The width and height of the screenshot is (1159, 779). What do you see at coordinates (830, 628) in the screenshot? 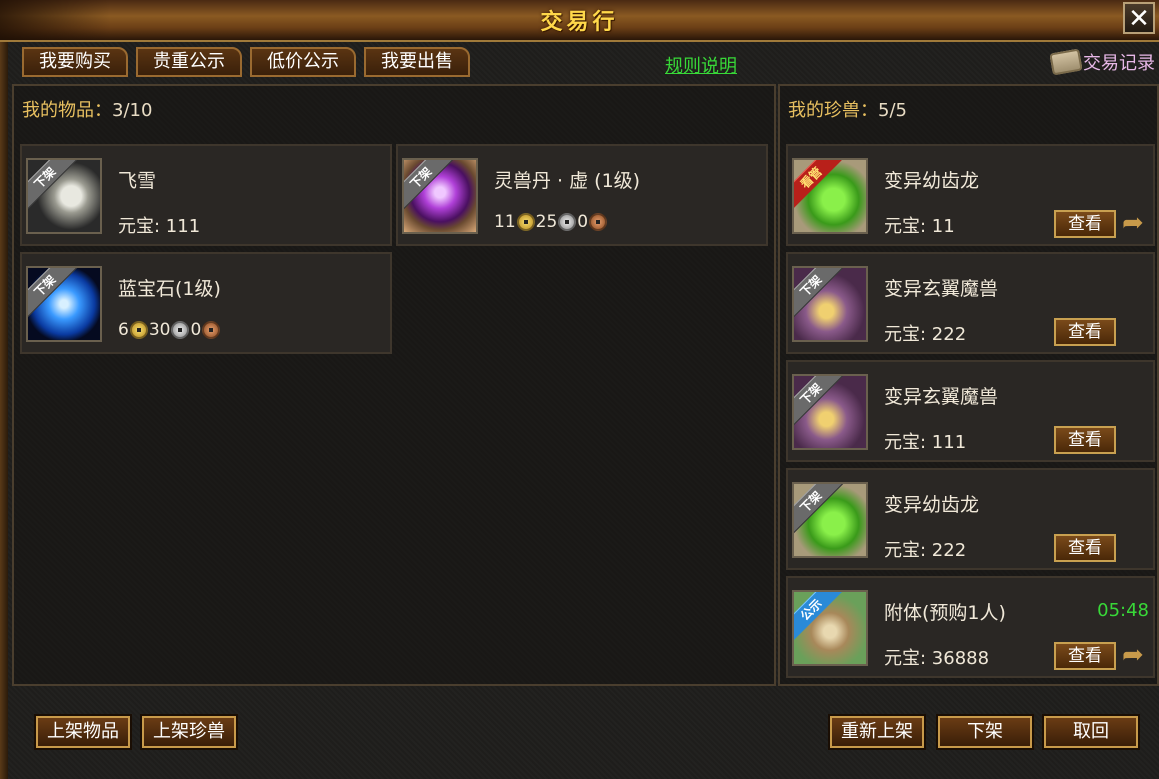
I see `pet-icon-slot: 公示` at bounding box center [830, 628].